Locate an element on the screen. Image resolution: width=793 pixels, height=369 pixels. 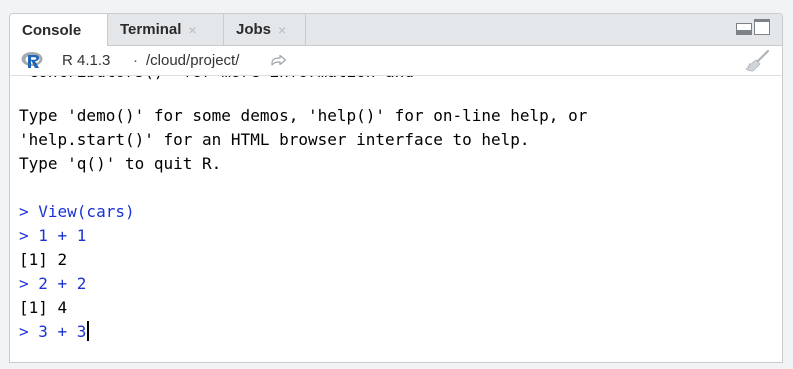
console-input-line: > View(cars) is located at coordinates (77, 211).